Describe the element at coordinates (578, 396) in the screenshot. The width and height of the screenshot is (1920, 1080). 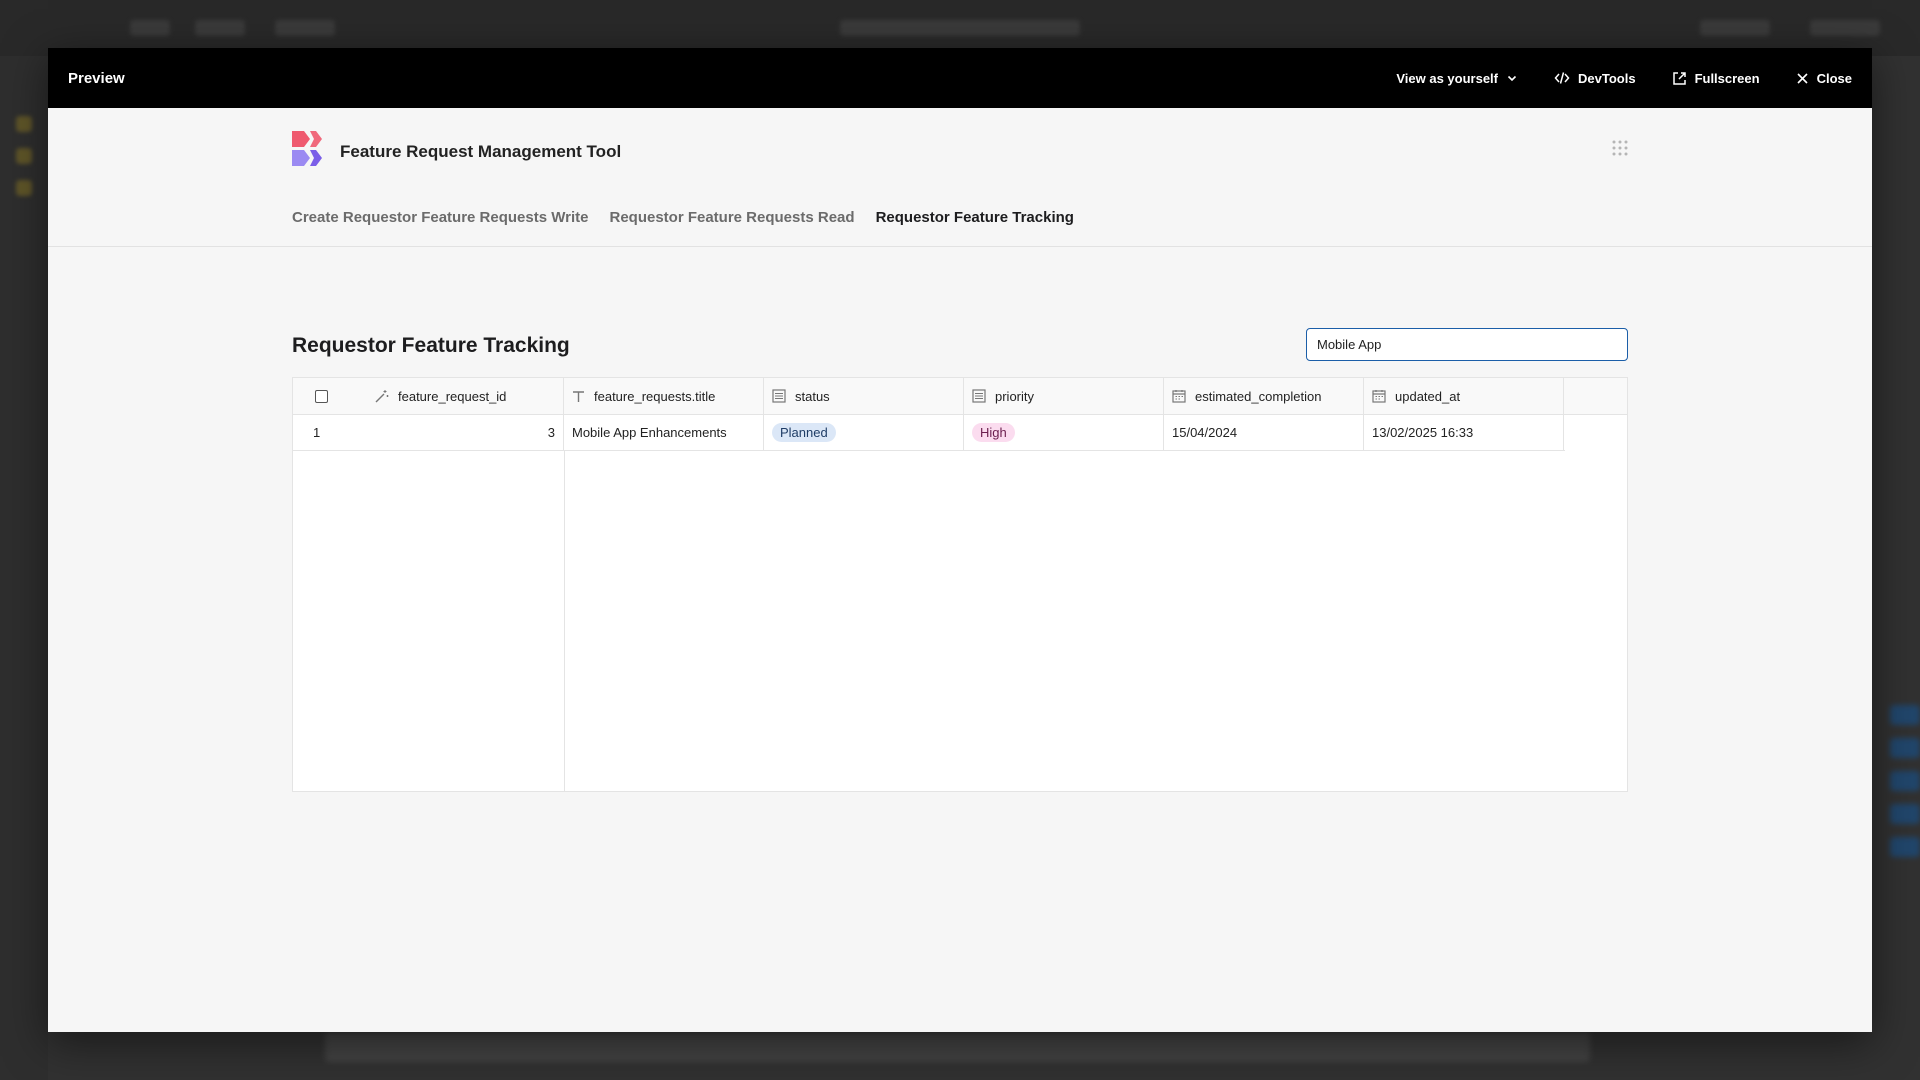
I see `text-type-icon` at that location.